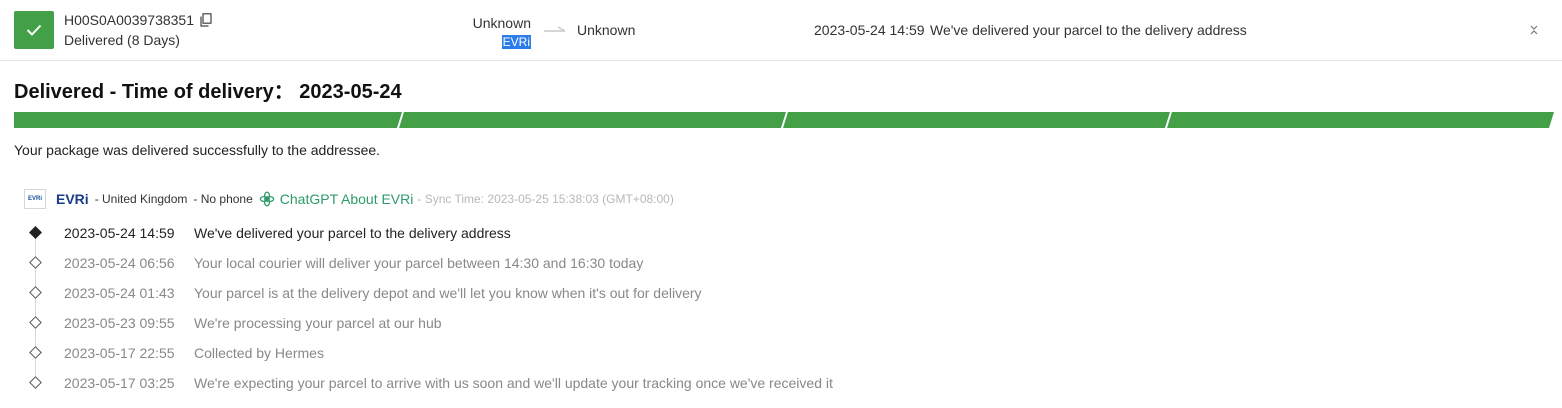 The width and height of the screenshot is (1562, 408). I want to click on event-description: Collected by Hermes, so click(259, 353).